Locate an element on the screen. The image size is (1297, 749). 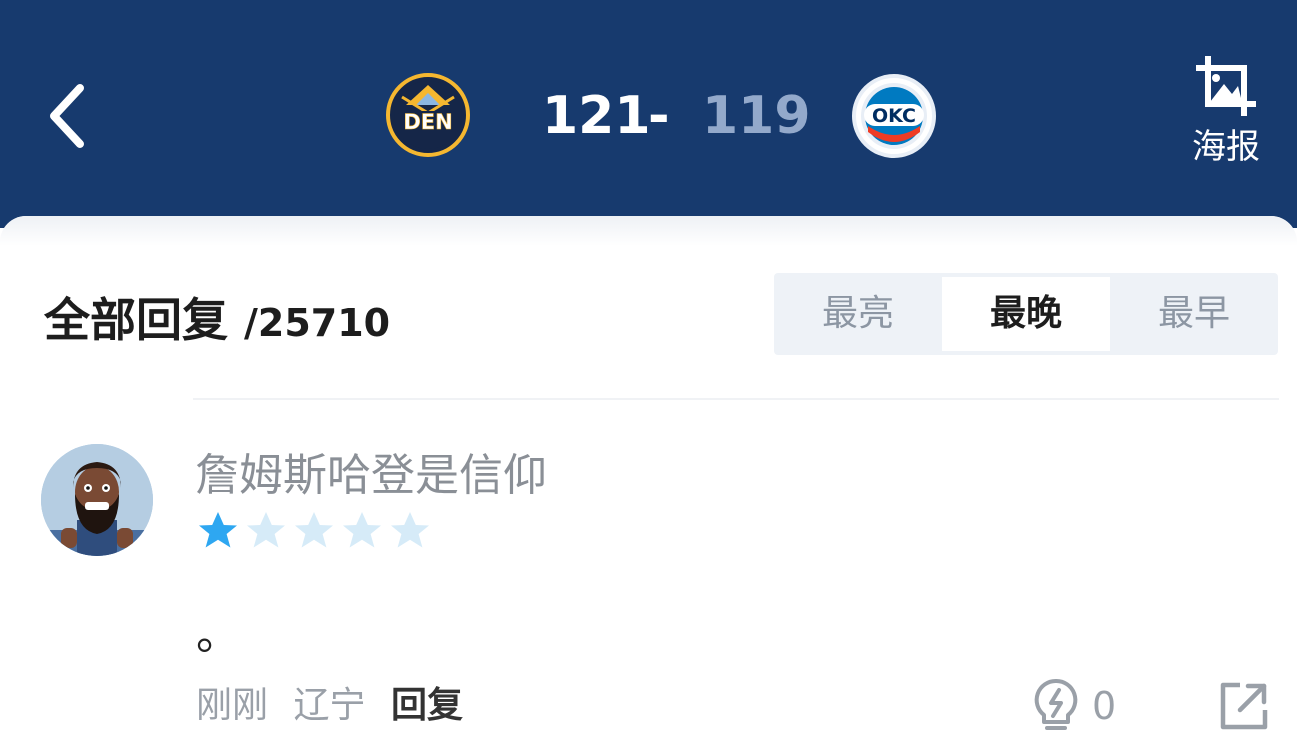
home-team-abbr: DEN is located at coordinates (427, 122).